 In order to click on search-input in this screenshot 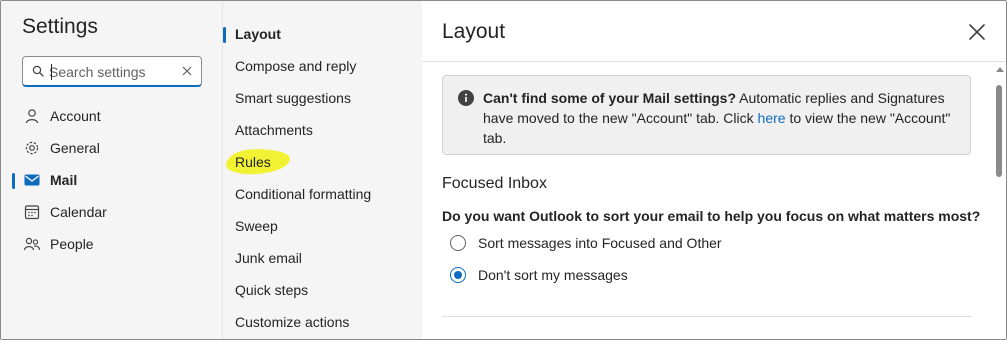, I will do `click(111, 72)`.